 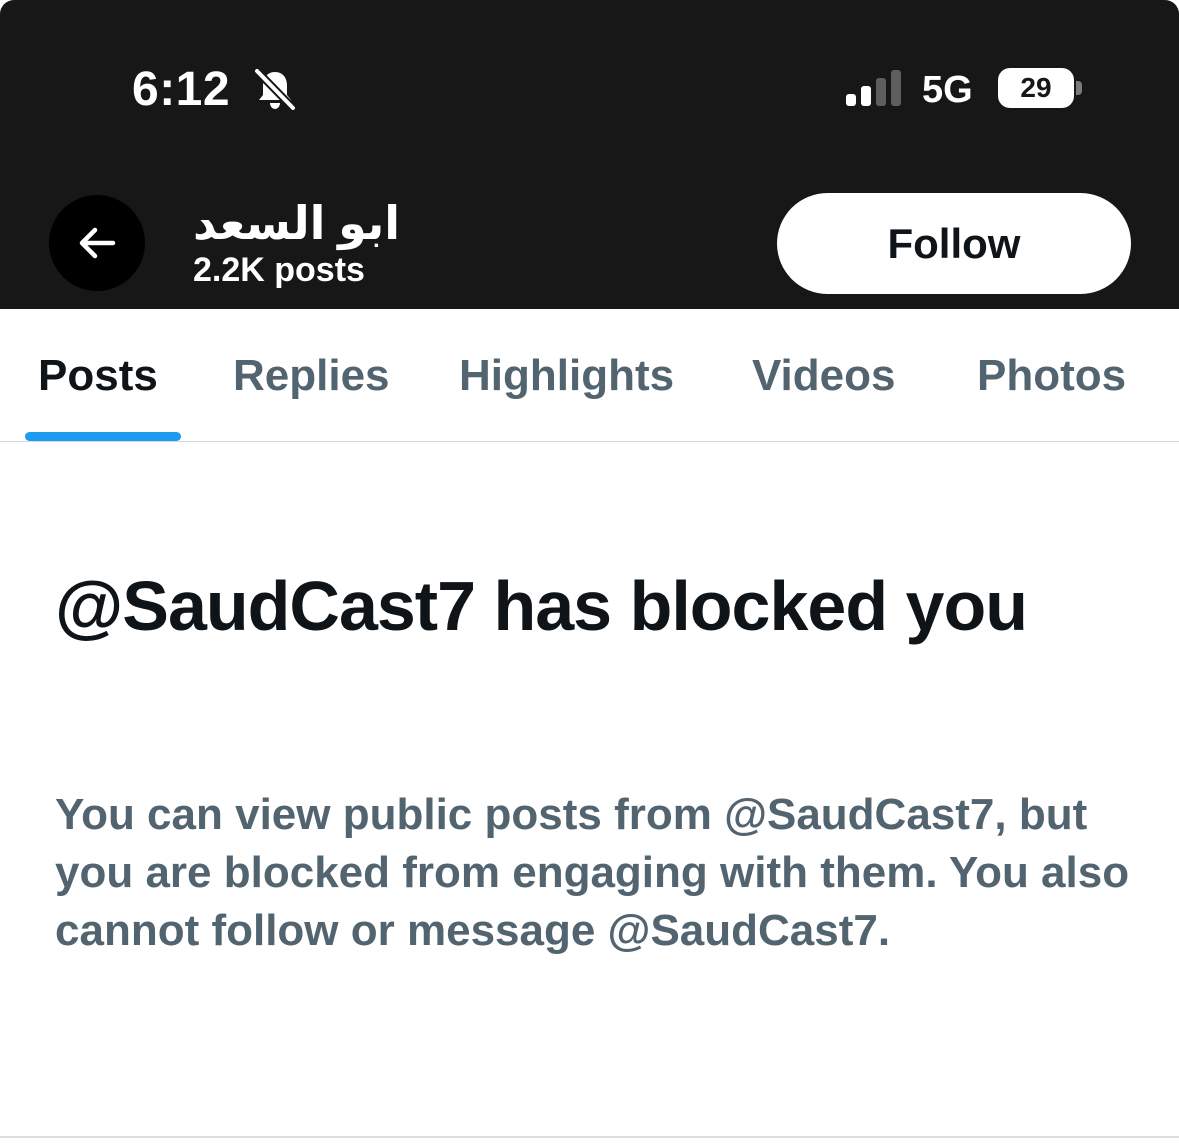 I want to click on arrow-left-icon, so click(x=97, y=243).